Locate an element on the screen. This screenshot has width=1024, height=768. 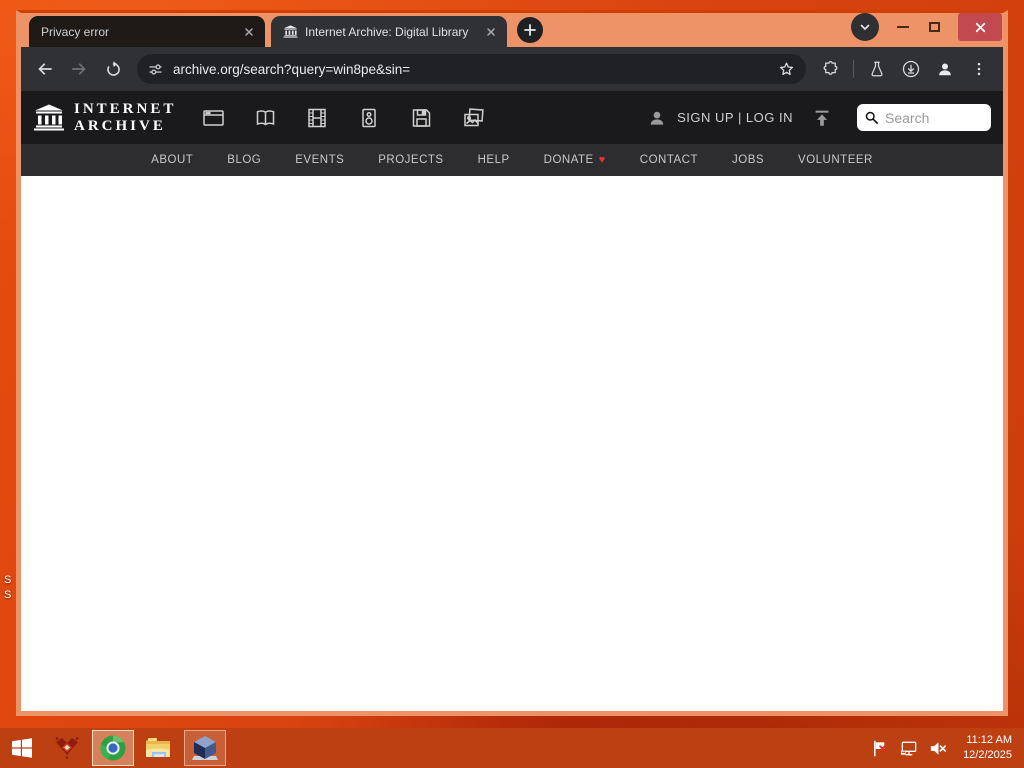
downloads-button is located at coordinates (911, 69).